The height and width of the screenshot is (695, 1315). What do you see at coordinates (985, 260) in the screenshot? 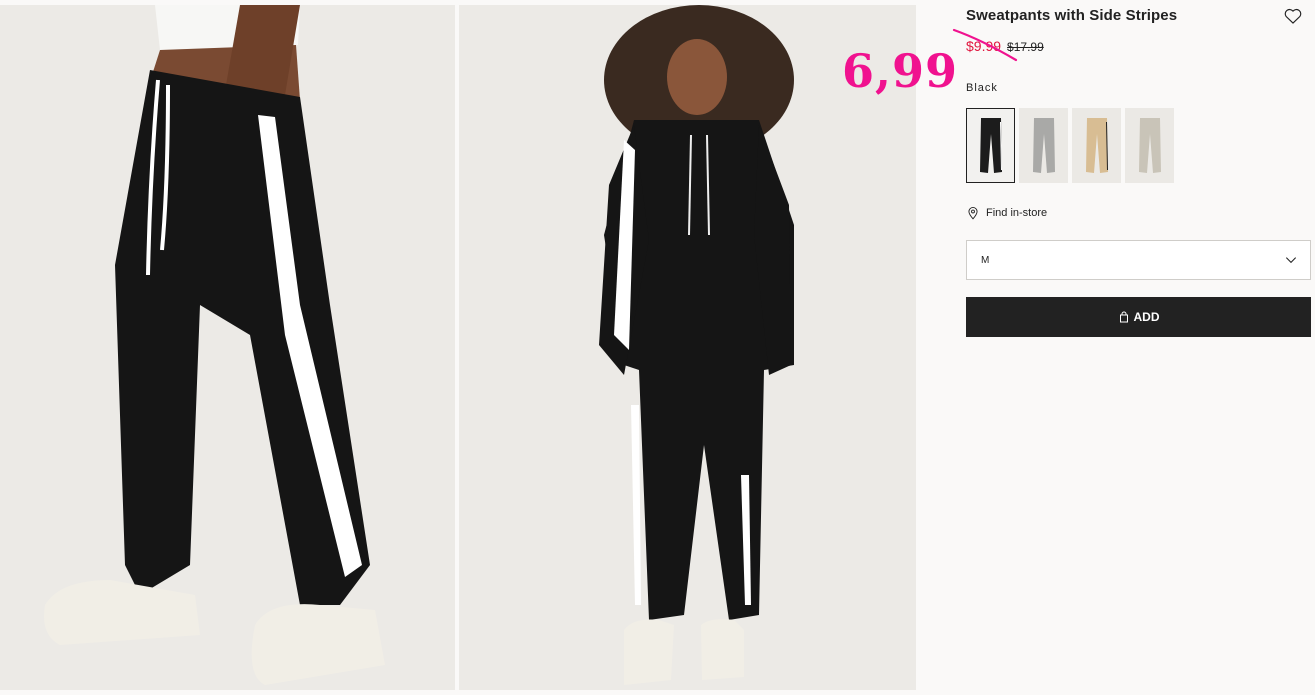
I see `selected-size: M` at bounding box center [985, 260].